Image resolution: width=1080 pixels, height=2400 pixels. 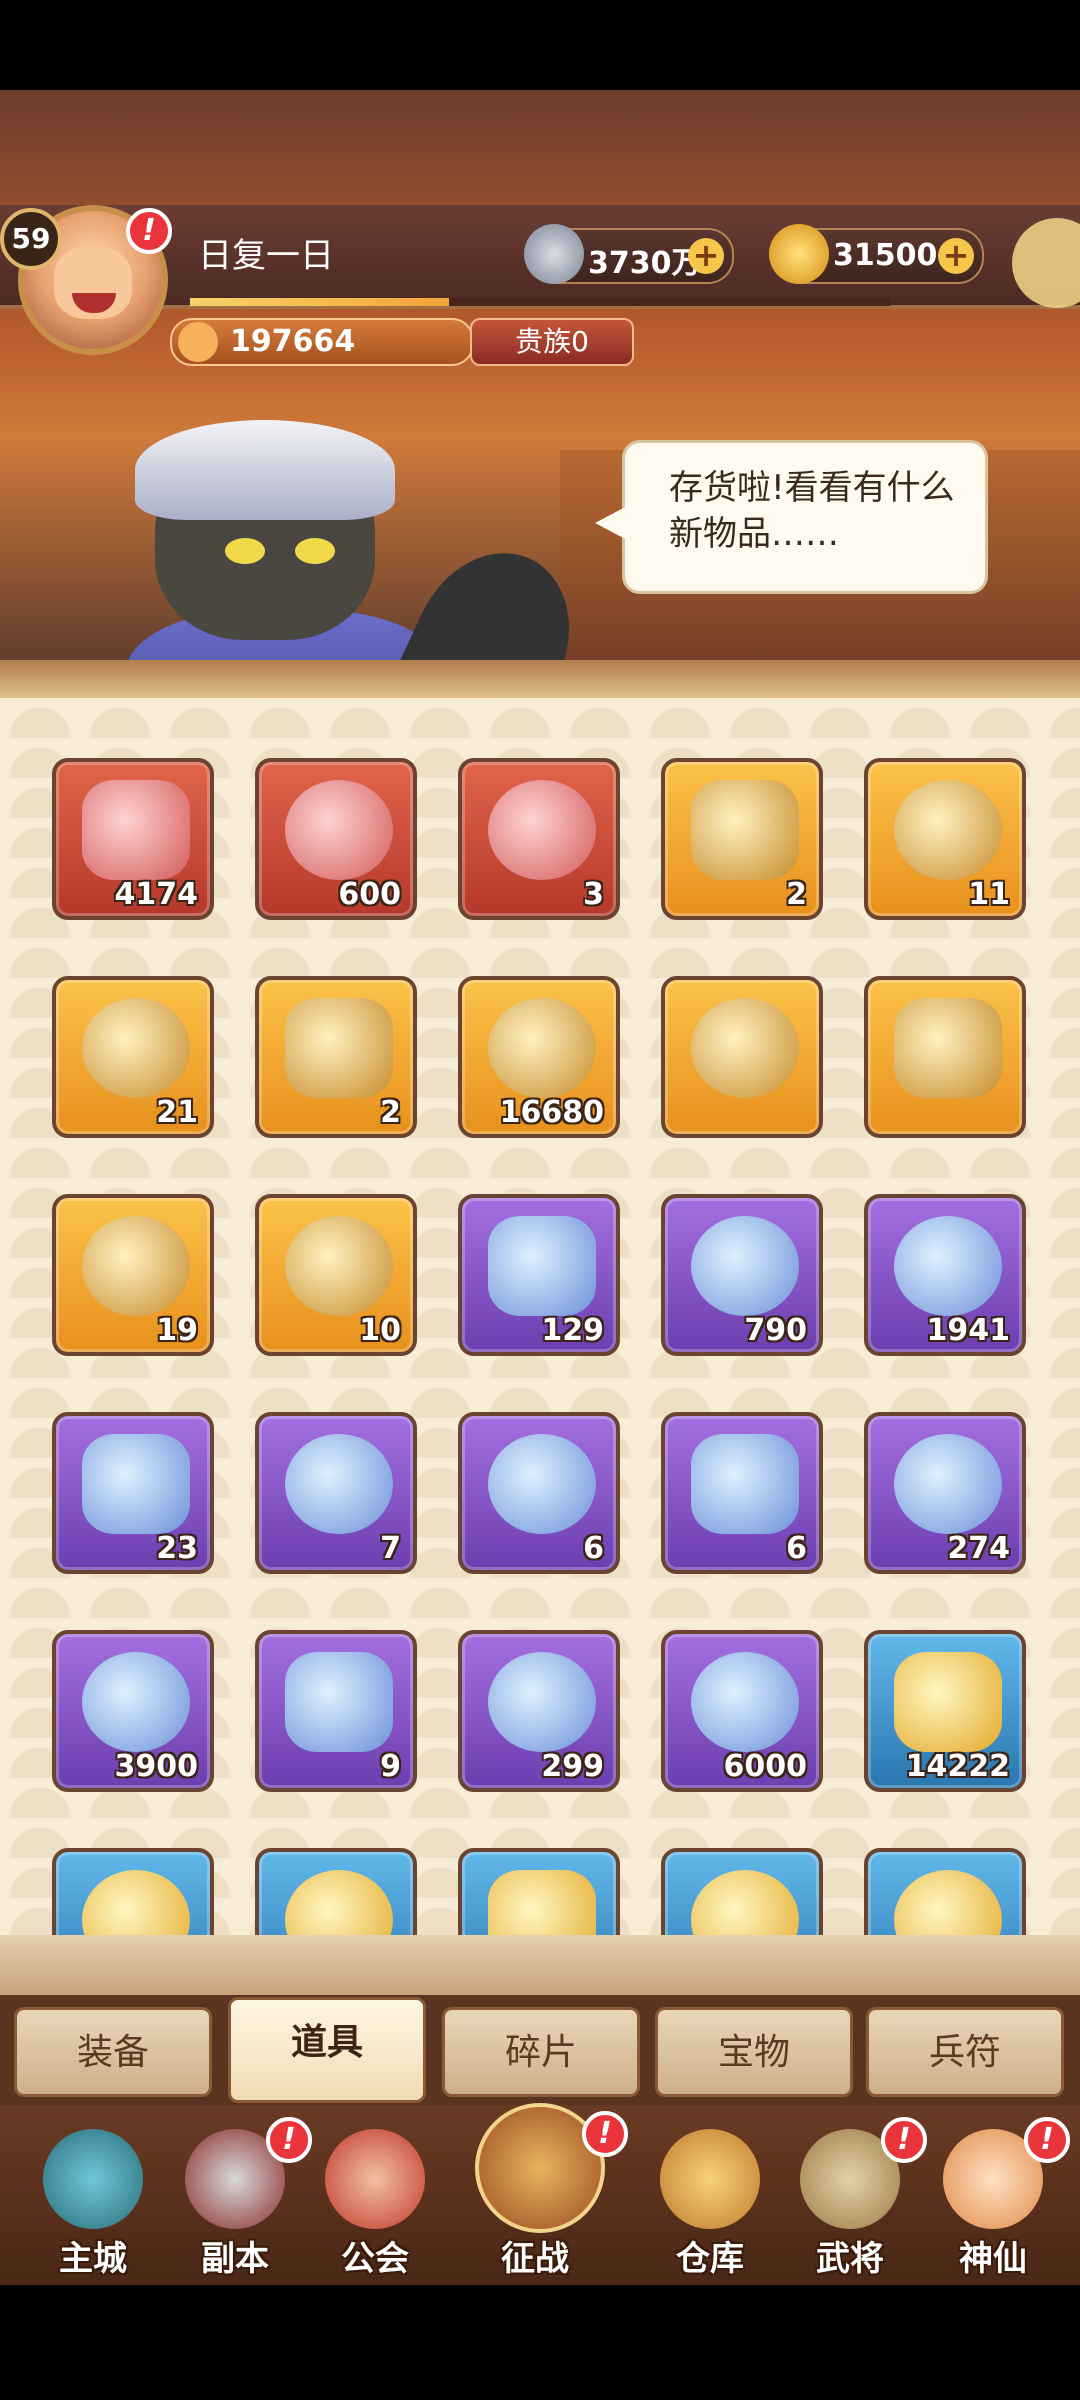 What do you see at coordinates (593, 894) in the screenshot?
I see `item-count: 3` at bounding box center [593, 894].